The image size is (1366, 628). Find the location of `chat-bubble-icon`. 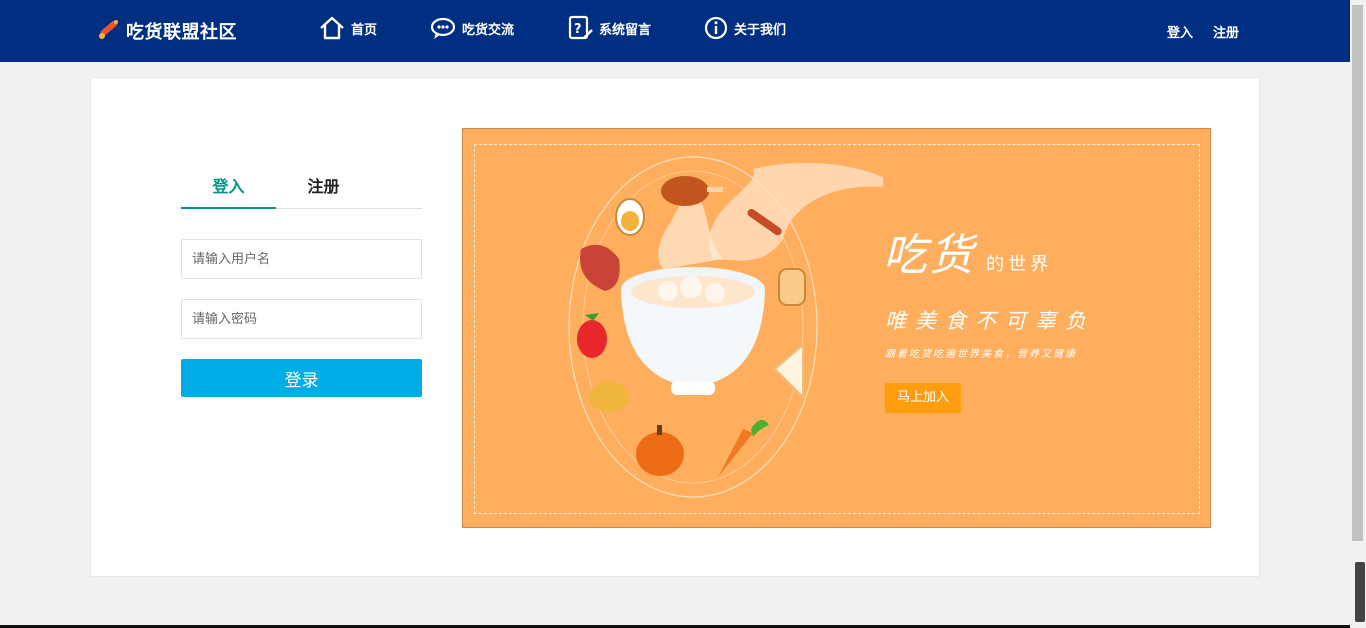

chat-bubble-icon is located at coordinates (443, 28).